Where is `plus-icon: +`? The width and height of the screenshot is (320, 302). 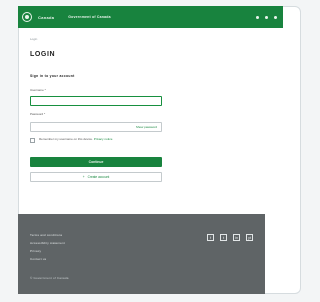
plus-icon: + is located at coordinates (83, 177).